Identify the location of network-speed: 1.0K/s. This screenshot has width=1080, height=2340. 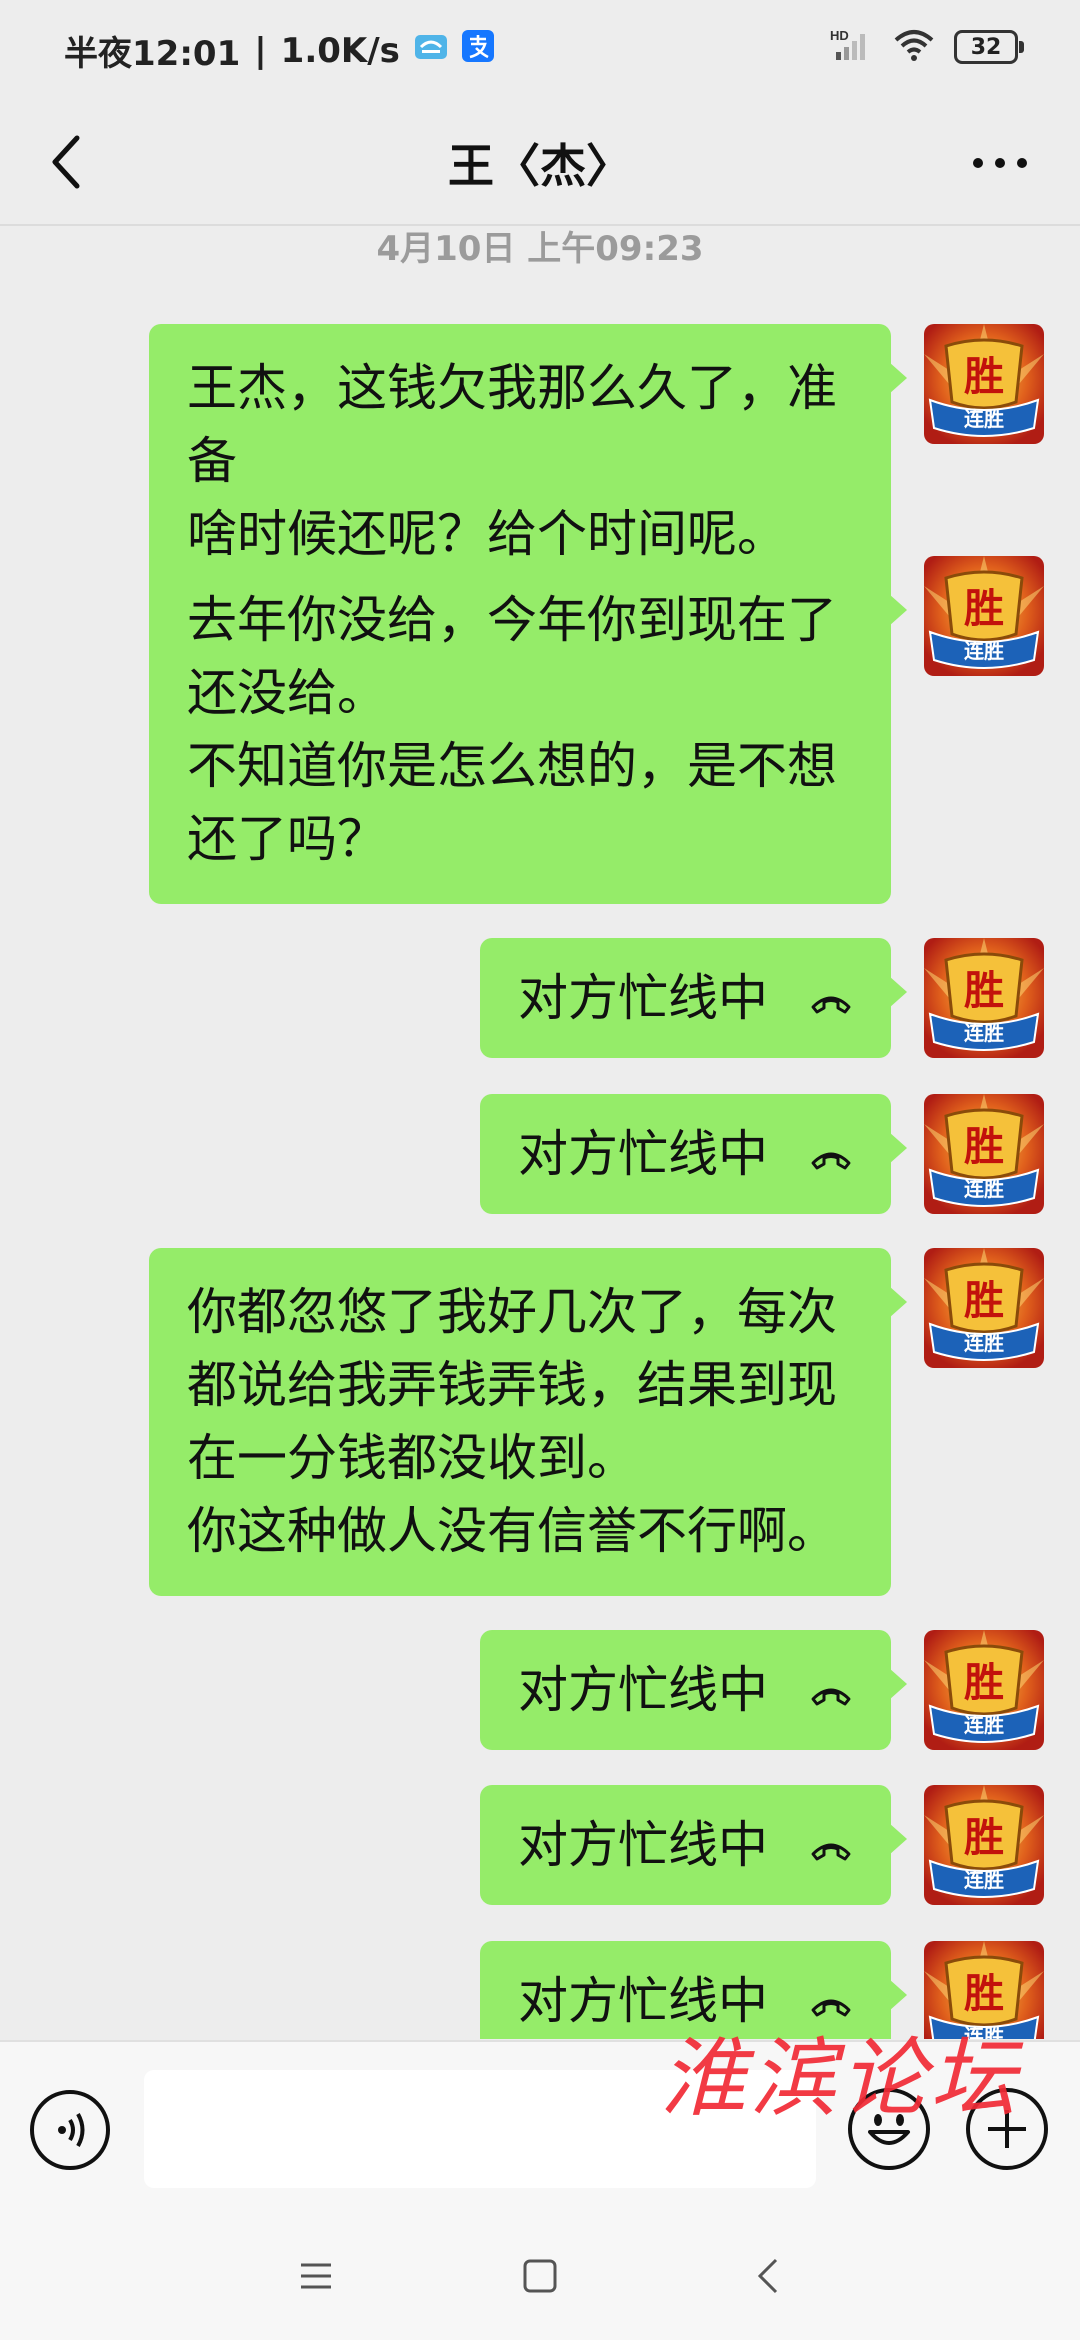
(340, 50).